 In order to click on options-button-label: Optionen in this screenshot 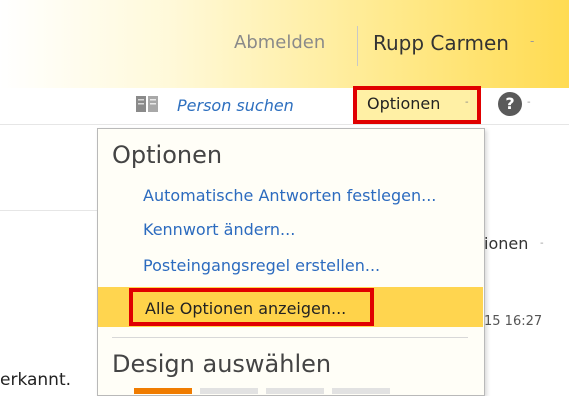, I will do `click(404, 103)`.